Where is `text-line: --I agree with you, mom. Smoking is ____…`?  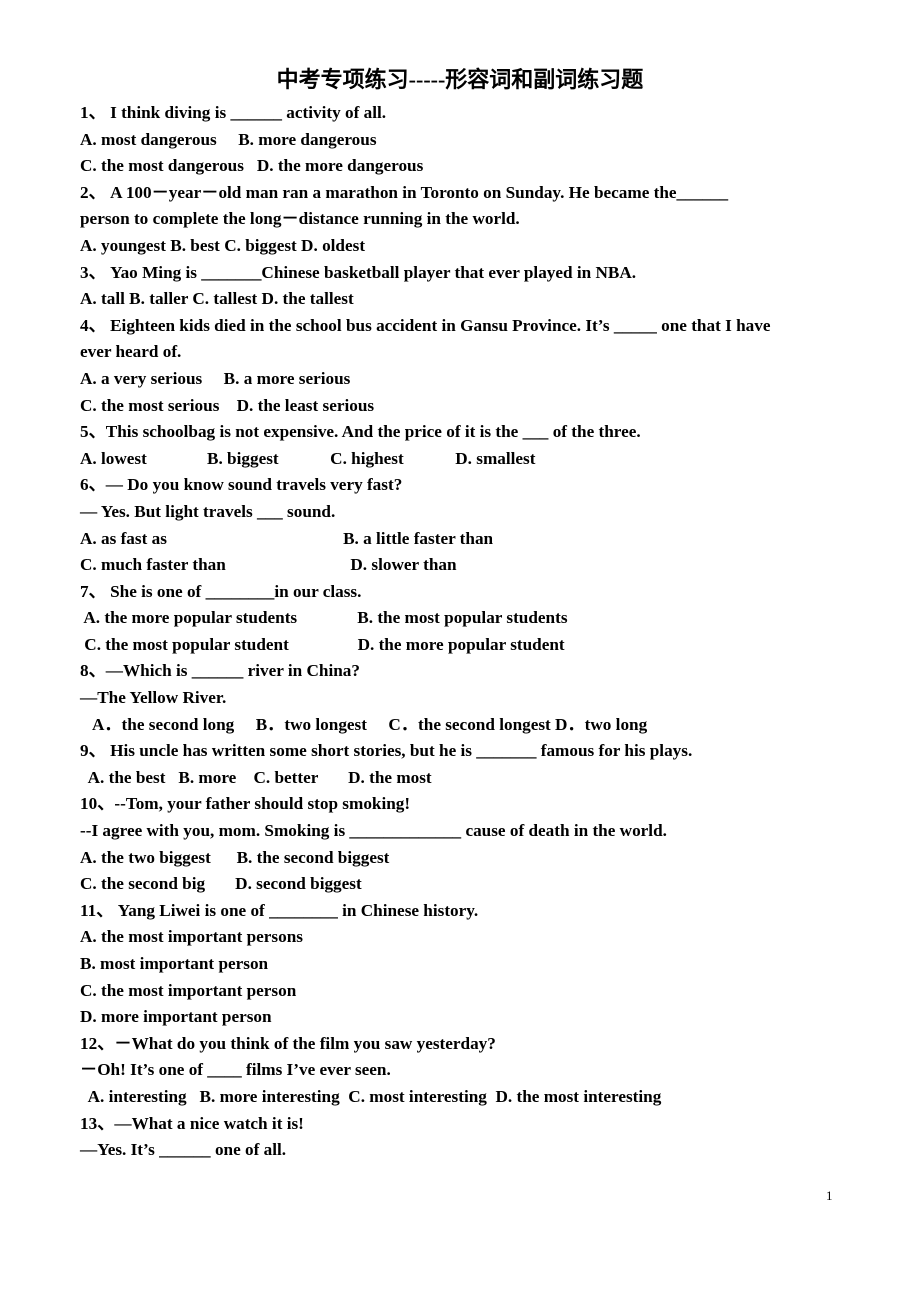
text-line: --I agree with you, mom. Smoking is ____… is located at coordinates (373, 831).